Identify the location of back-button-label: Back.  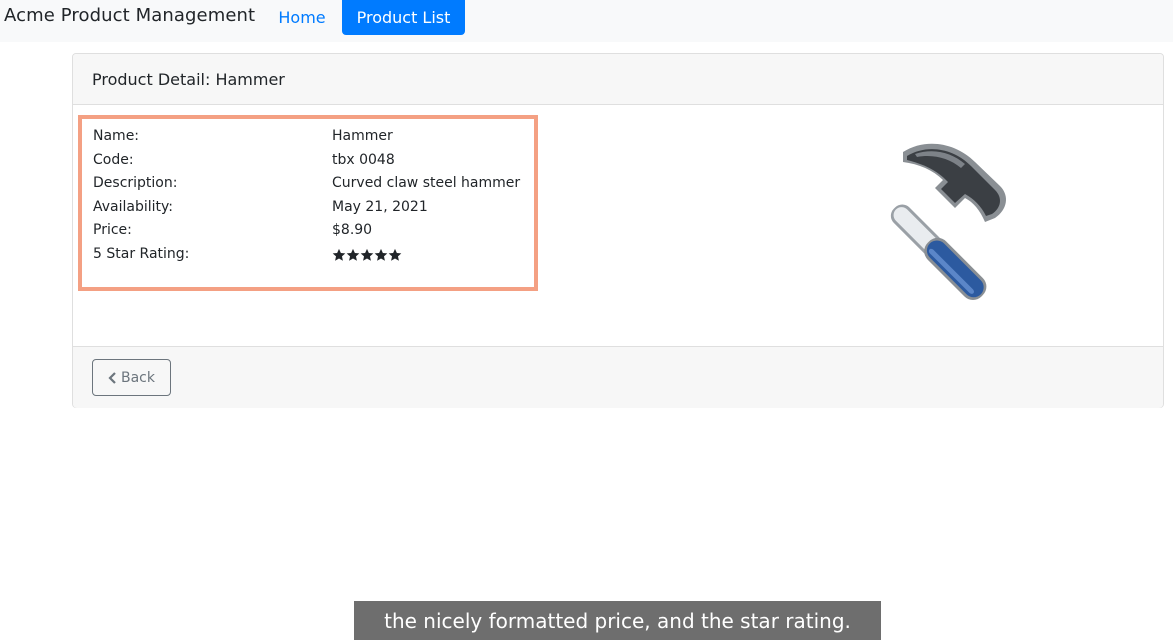
(138, 377).